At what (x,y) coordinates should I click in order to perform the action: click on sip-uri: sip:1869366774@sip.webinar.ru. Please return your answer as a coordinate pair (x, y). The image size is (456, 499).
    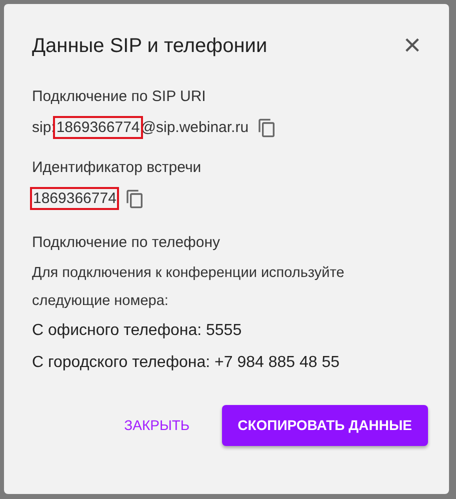
    Looking at the image, I should click on (140, 127).